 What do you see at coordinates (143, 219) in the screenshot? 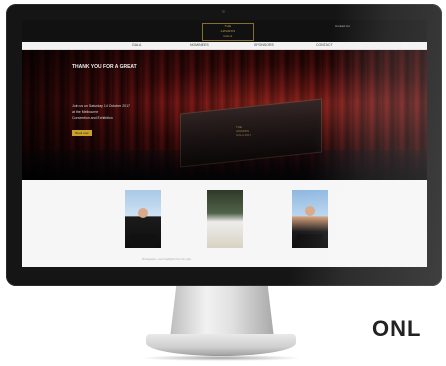
I see `gallery-photo-speaker` at bounding box center [143, 219].